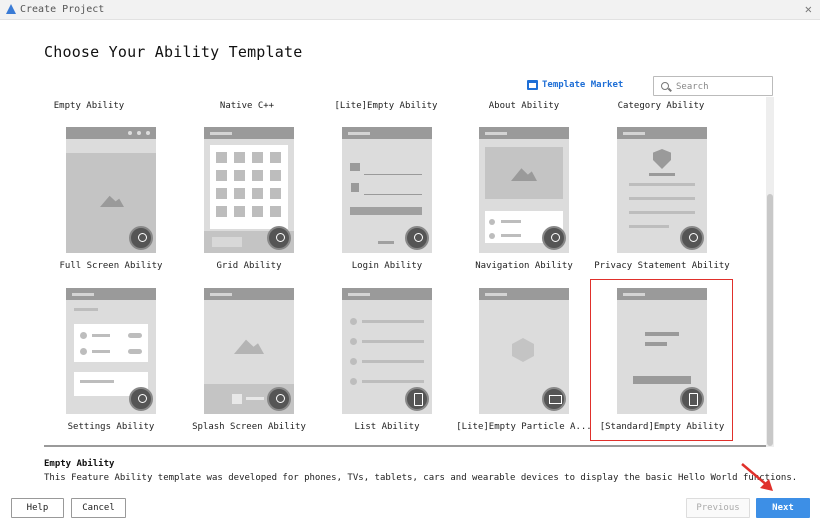  I want to click on lock-icon, so click(355, 187).